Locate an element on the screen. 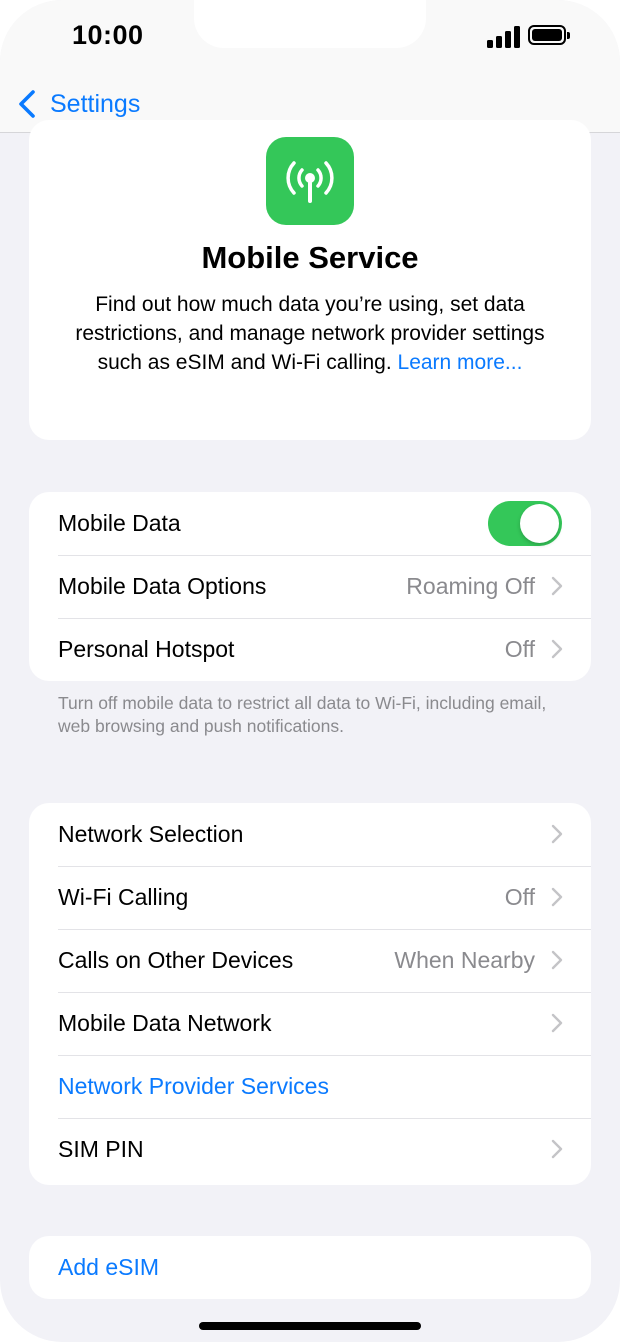 The image size is (620, 1342). row-label: SIM PIN is located at coordinates (101, 1149).